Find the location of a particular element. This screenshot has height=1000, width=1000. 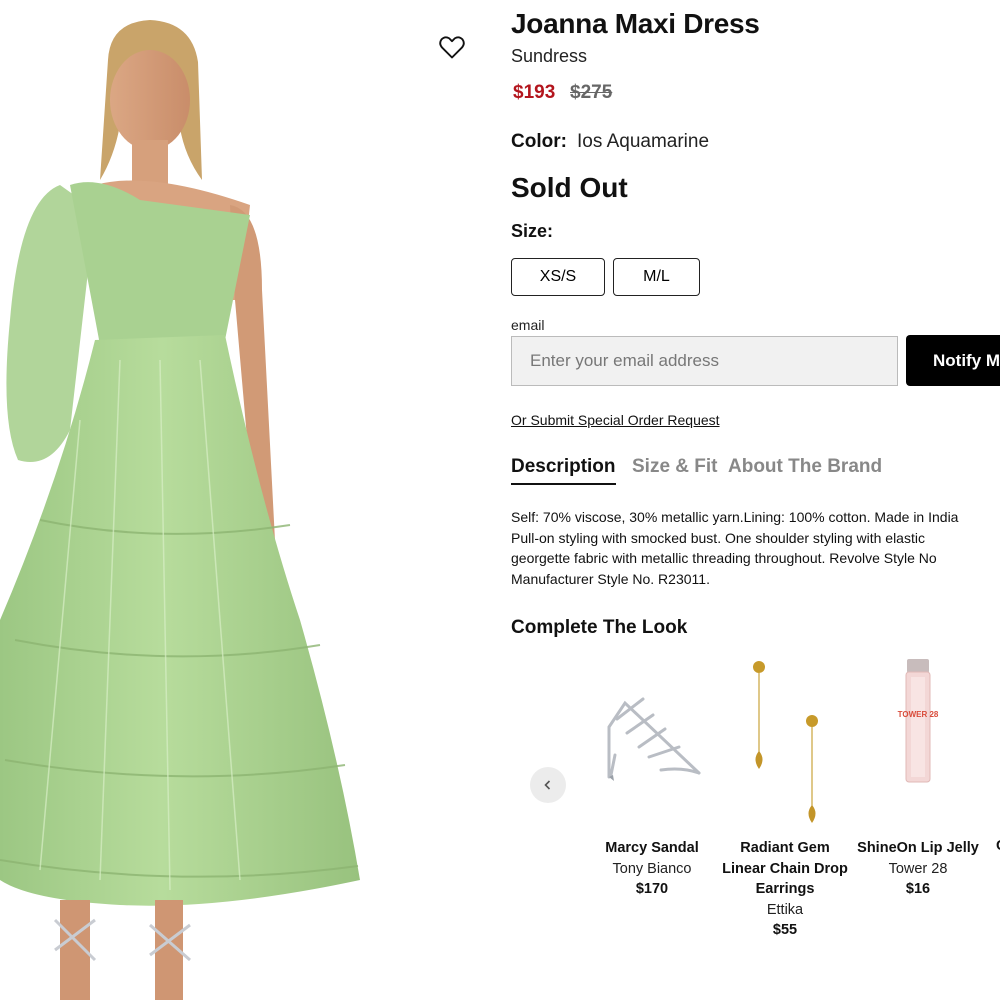

product-name: ShineOn Lip Jelly is located at coordinates (918, 848).